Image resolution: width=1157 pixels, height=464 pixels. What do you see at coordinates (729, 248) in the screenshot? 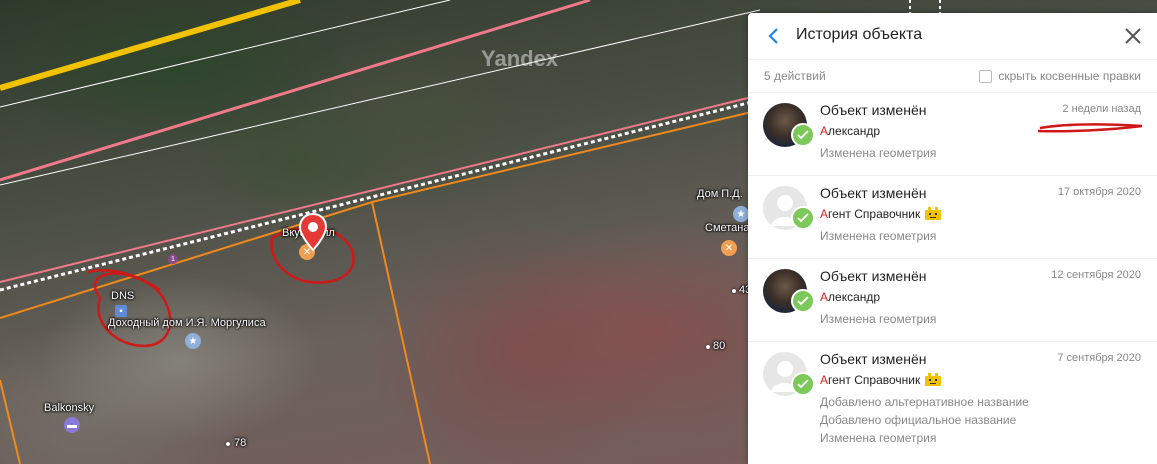
I see `restaurant-icon: ✕` at bounding box center [729, 248].